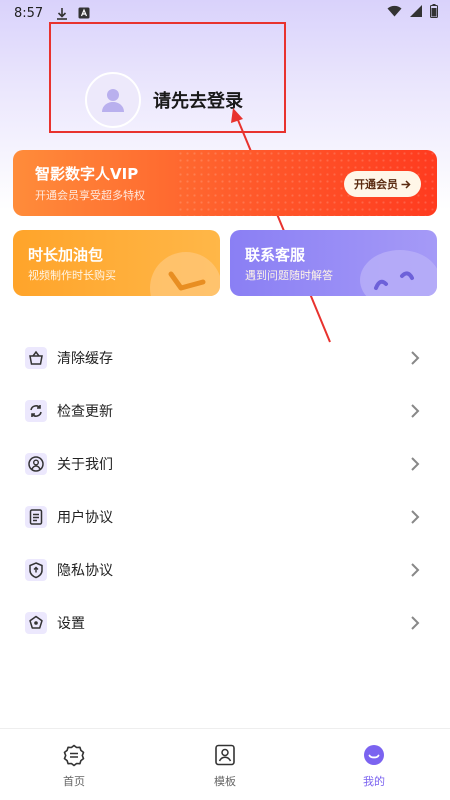 The width and height of the screenshot is (450, 800). What do you see at coordinates (225, 183) in the screenshot?
I see `vip-banner: 智影数字人VIP 开通会员享受超多特权 开通会员` at bounding box center [225, 183].